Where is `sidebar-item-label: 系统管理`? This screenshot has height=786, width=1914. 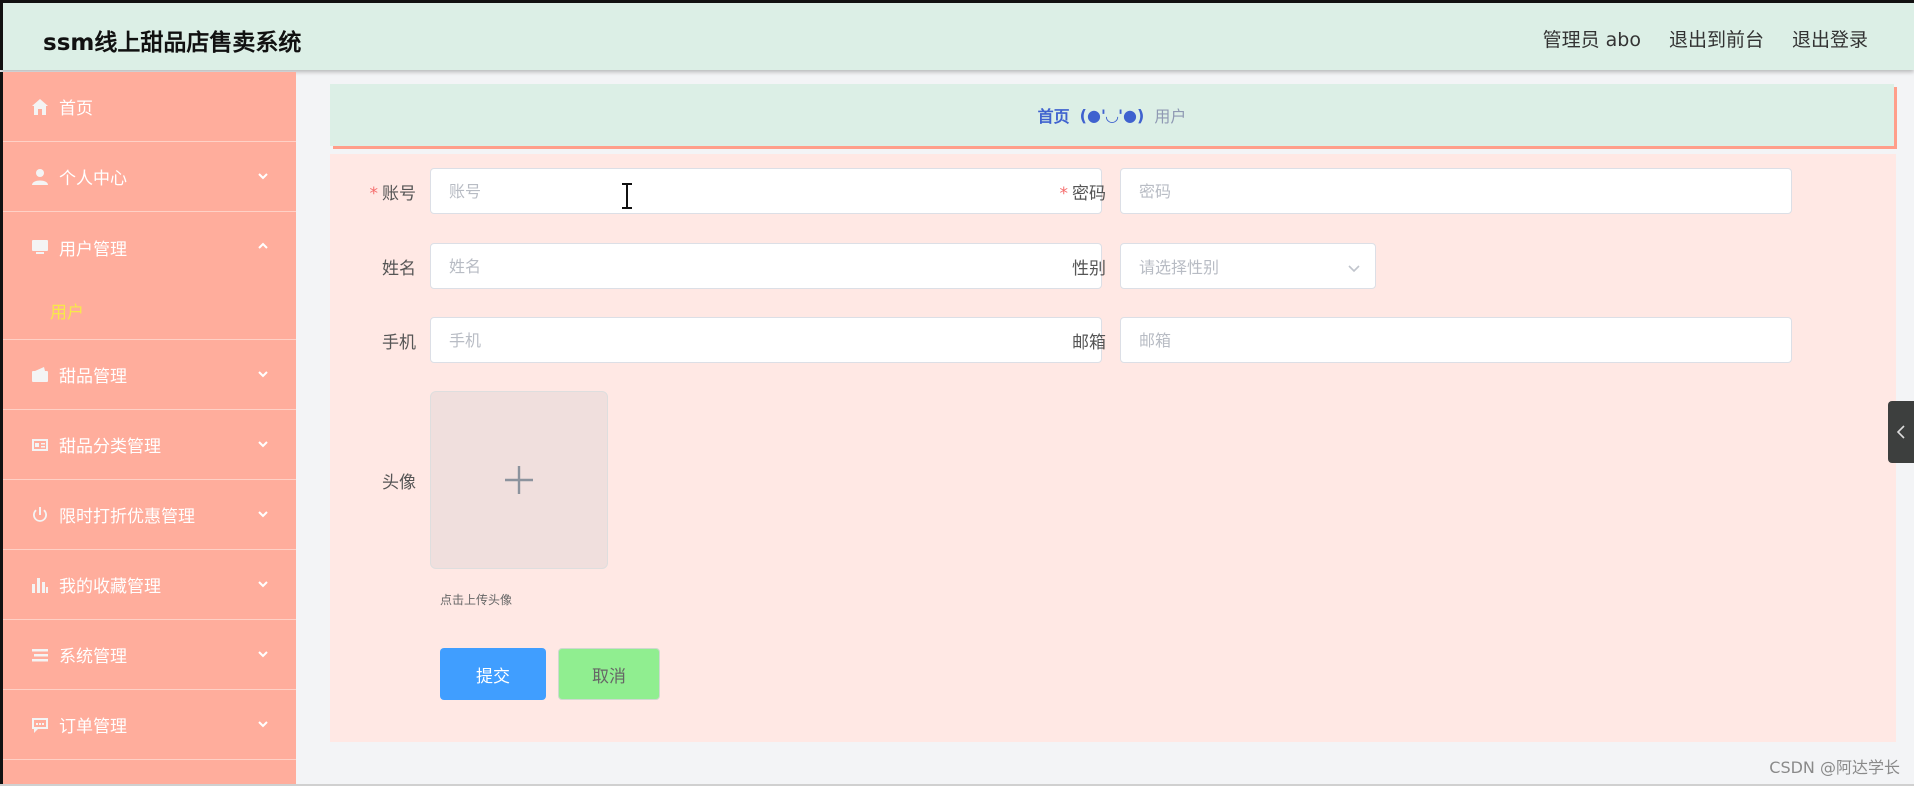
sidebar-item-label: 系统管理 is located at coordinates (93, 657).